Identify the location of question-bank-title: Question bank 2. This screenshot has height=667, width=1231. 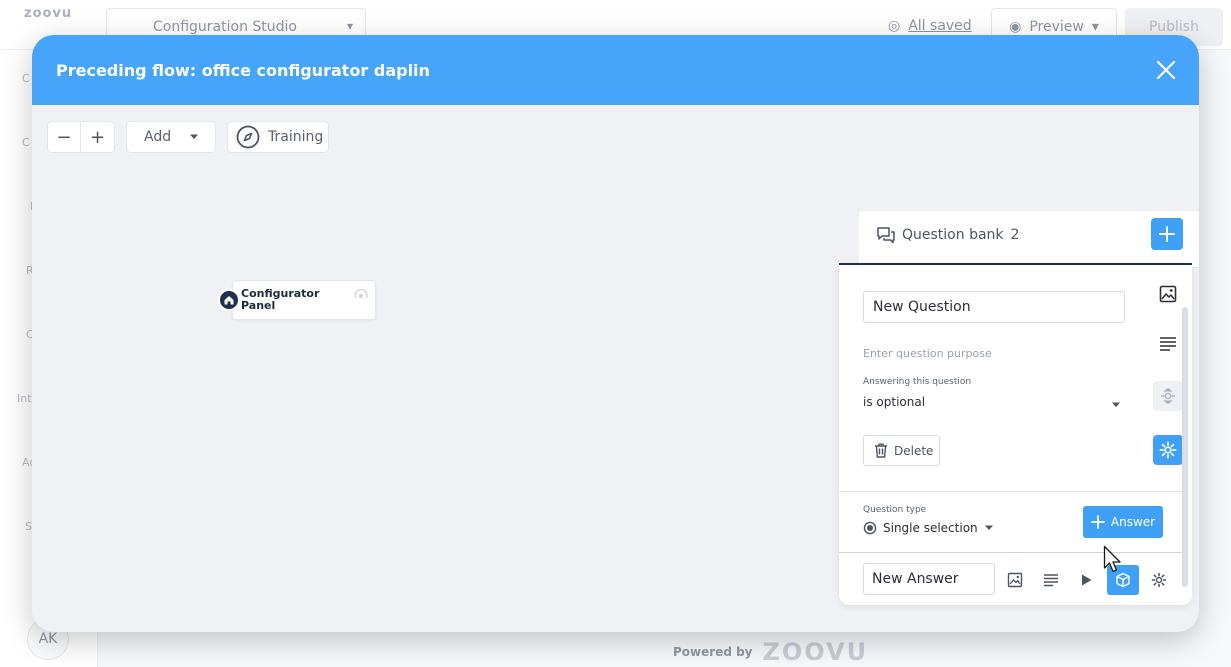
(948, 235).